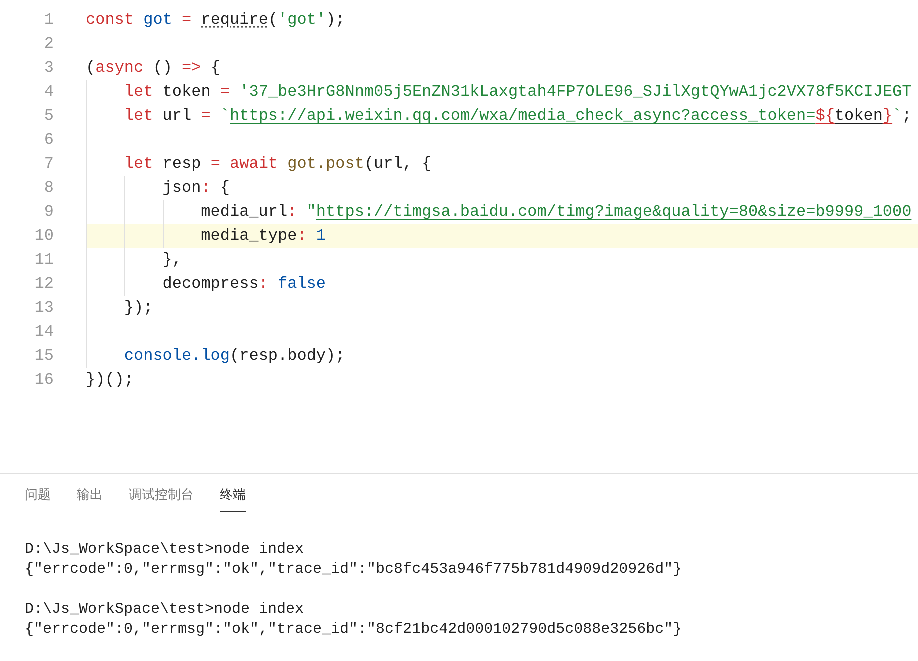 The height and width of the screenshot is (661, 918). What do you see at coordinates (48, 188) in the screenshot?
I see `line-number: 8` at bounding box center [48, 188].